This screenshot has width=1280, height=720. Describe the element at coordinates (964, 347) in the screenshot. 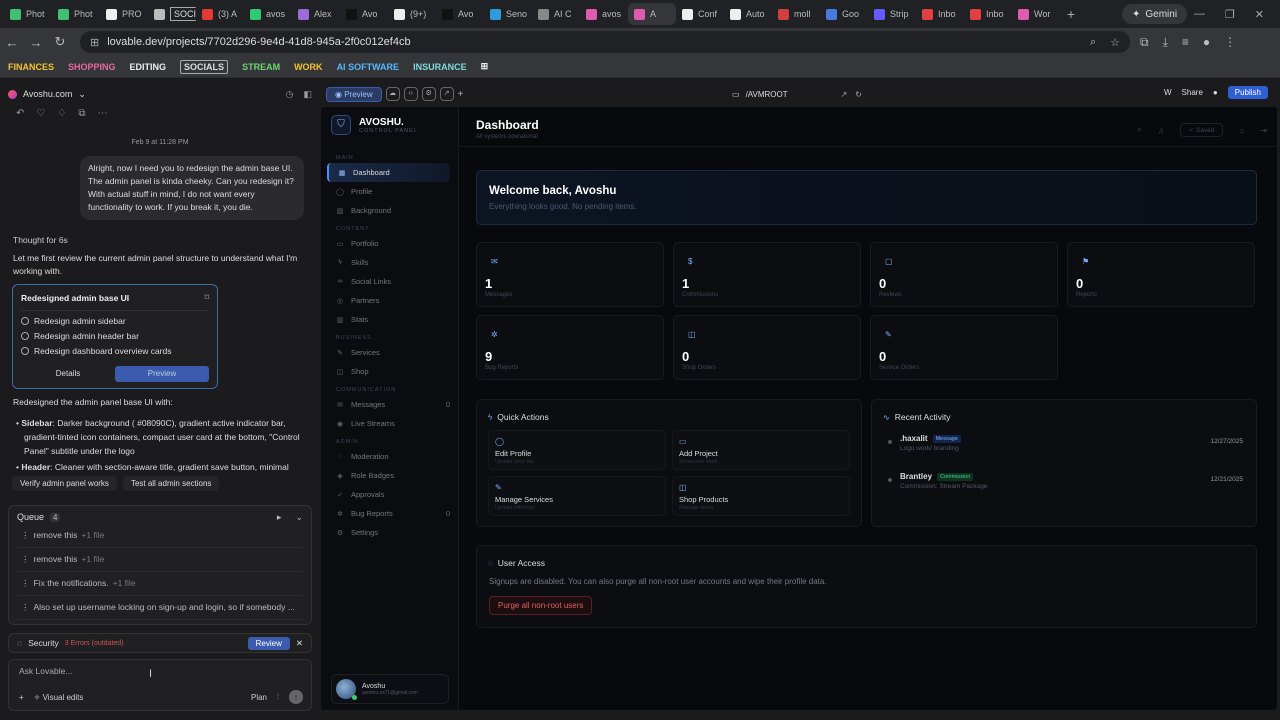

I see `stat-card: ✎ 0 Service Orders` at that location.